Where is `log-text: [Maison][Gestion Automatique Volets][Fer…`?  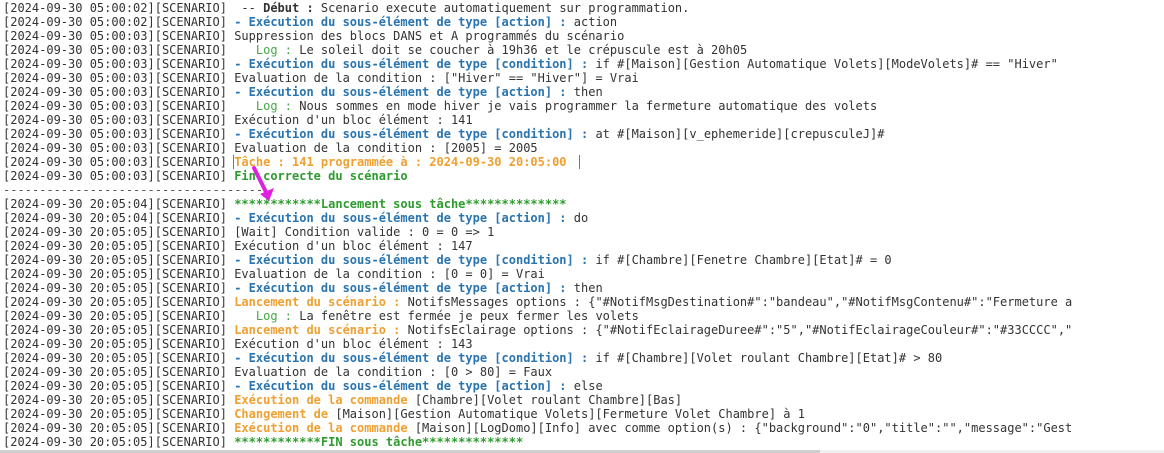 log-text: [Maison][Gestion Automatique Volets][Fer… is located at coordinates (566, 414).